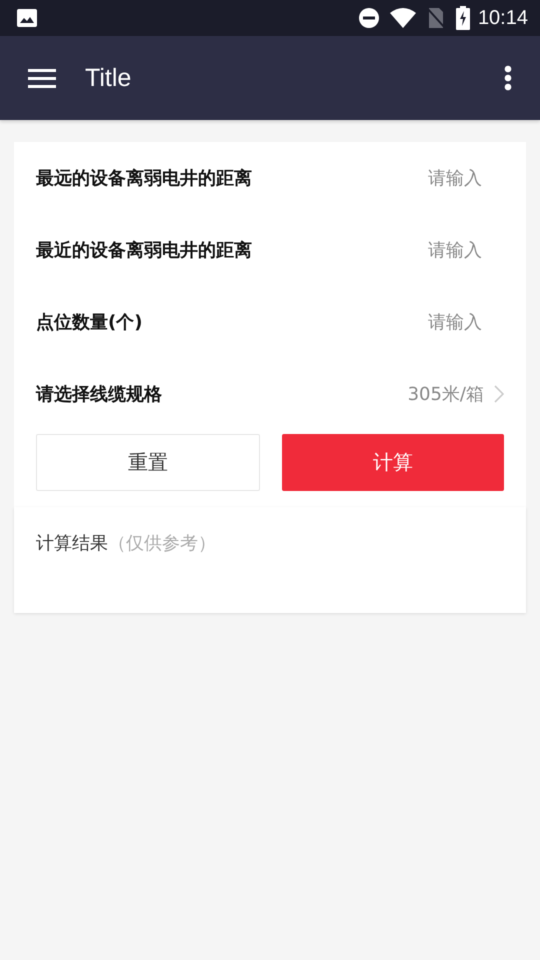 The height and width of the screenshot is (960, 540). I want to click on calculate-button: 计算, so click(393, 462).